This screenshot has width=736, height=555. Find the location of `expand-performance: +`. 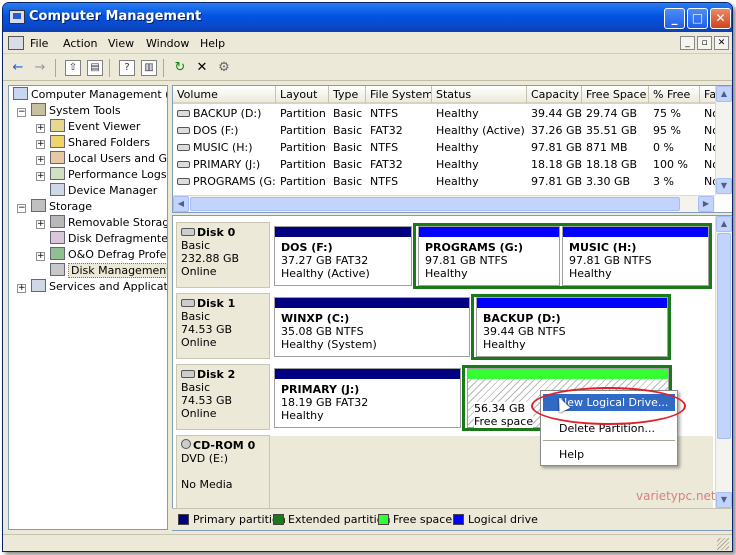

expand-performance: + is located at coordinates (40, 176).